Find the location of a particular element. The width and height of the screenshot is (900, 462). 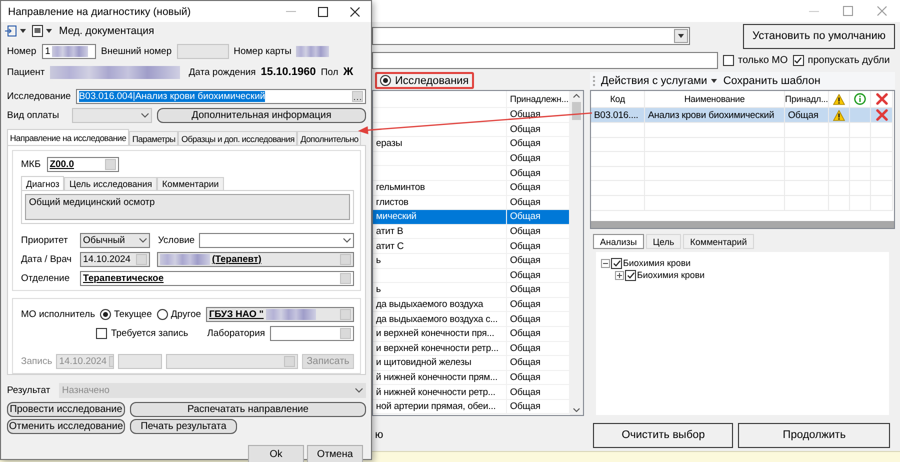

tick-icon is located at coordinates (798, 60).